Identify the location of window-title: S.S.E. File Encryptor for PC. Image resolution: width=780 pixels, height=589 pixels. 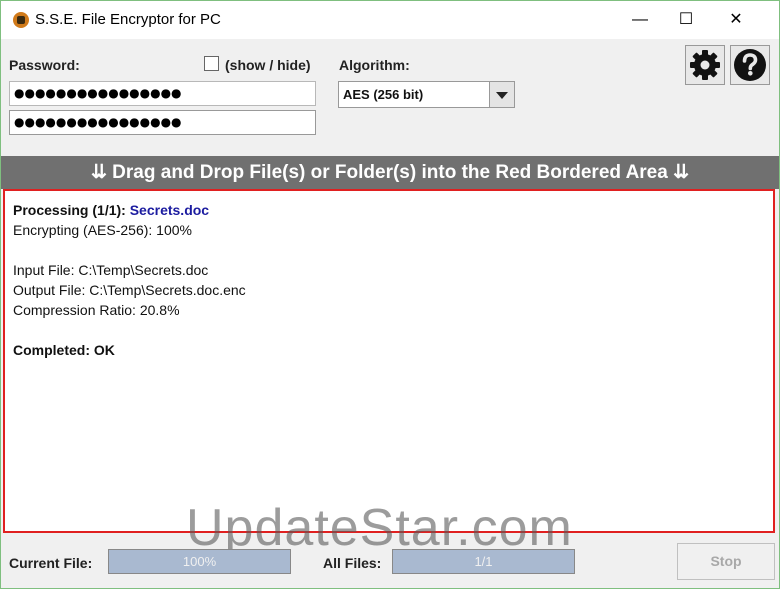
(128, 19).